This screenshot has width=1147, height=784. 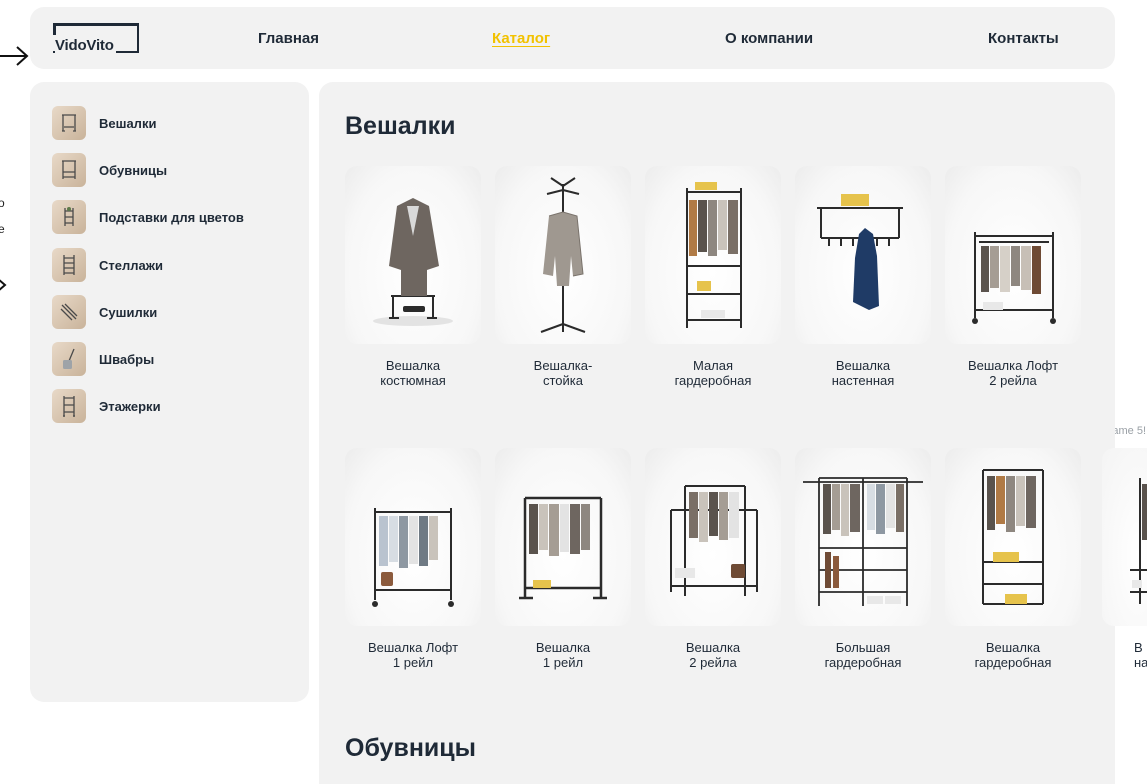 I want to click on mop-icon, so click(x=69, y=359).